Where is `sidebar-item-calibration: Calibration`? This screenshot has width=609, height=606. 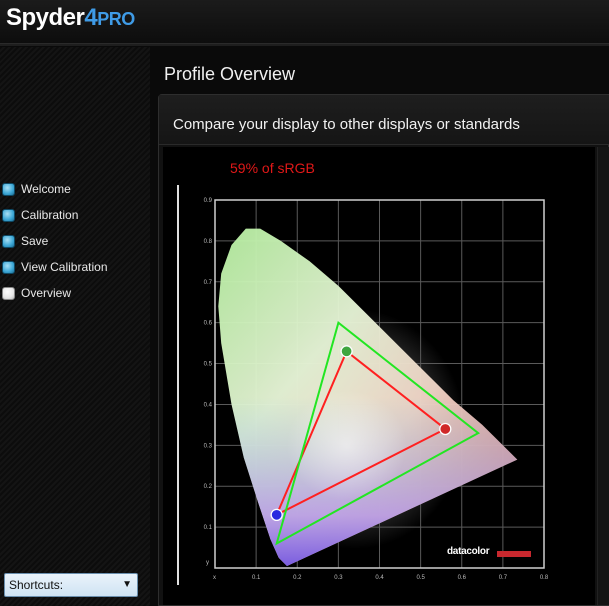 sidebar-item-calibration: Calibration is located at coordinates (76, 215).